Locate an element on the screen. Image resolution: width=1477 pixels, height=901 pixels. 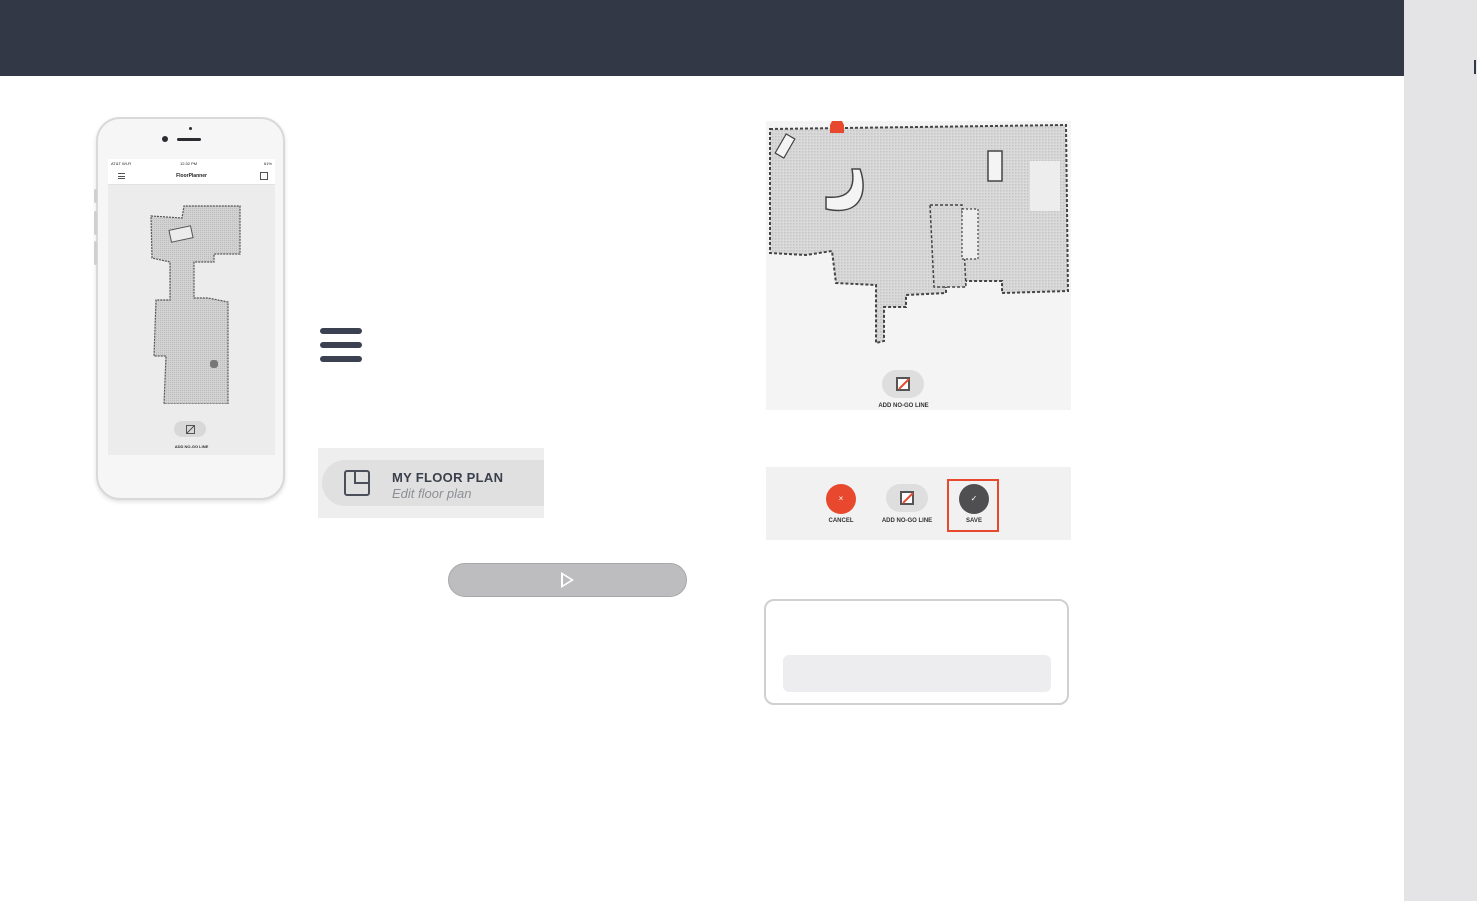
floor-map-view: ADD NO-GO LINE is located at coordinates (918, 265).